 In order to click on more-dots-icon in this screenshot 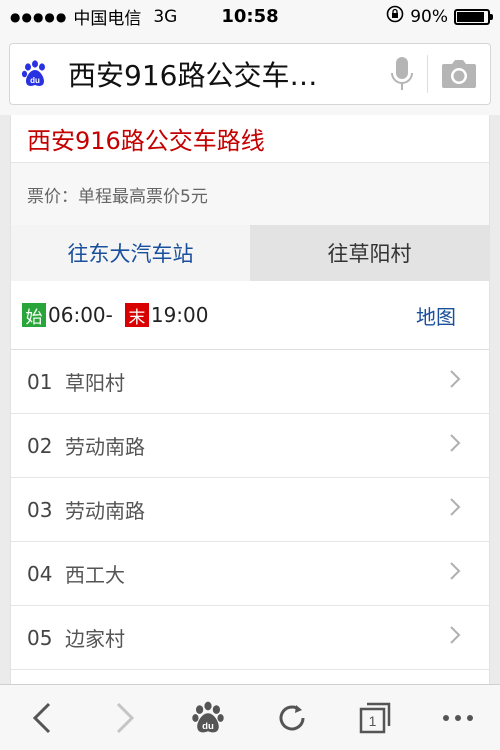, I will do `click(458, 717)`.